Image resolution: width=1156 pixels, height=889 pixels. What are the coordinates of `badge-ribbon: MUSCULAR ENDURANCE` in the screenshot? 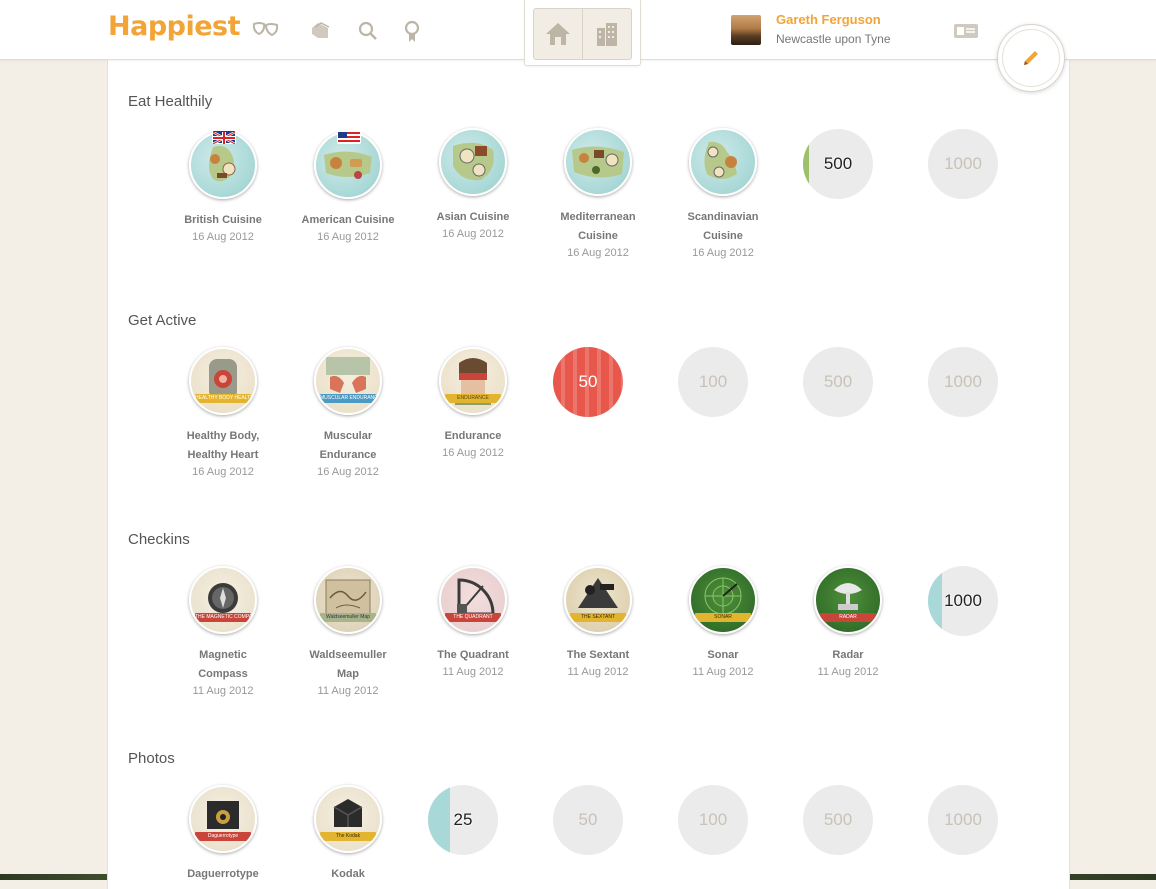 It's located at (348, 398).